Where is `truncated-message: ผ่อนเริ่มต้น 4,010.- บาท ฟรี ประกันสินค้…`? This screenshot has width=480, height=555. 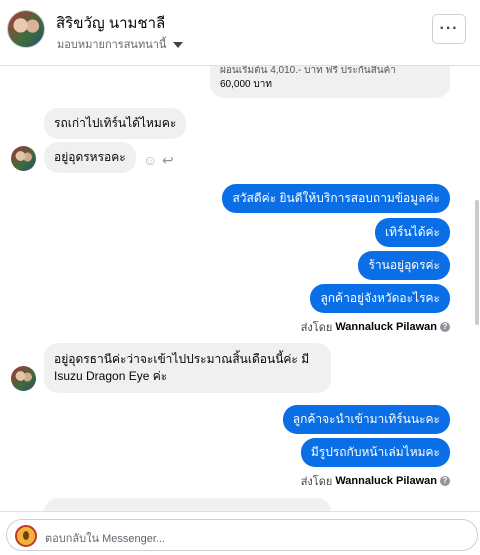 truncated-message: ผ่อนเริ่มต้น 4,010.- บาท ฟรี ประกันสินค้… is located at coordinates (330, 82).